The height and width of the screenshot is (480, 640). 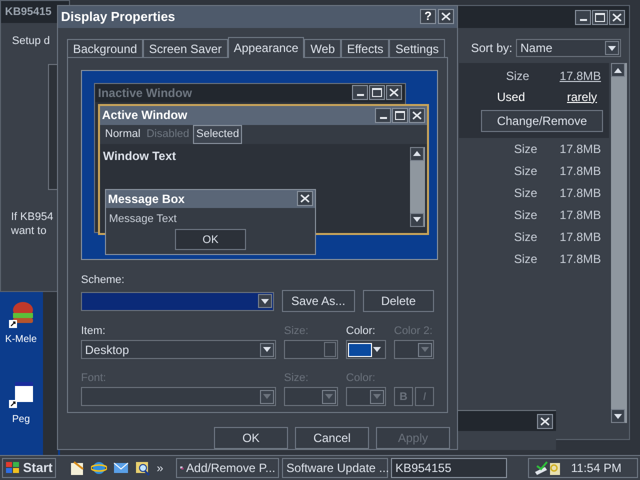 What do you see at coordinates (580, 75) in the screenshot?
I see `size-link: 17.8MB` at bounding box center [580, 75].